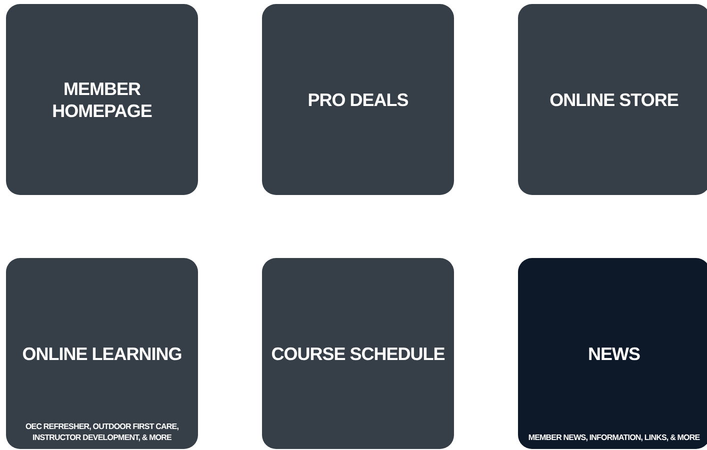 The image size is (707, 450). Describe the element at coordinates (612, 99) in the screenshot. I see `menu-tile: ONLINE STORE` at that location.